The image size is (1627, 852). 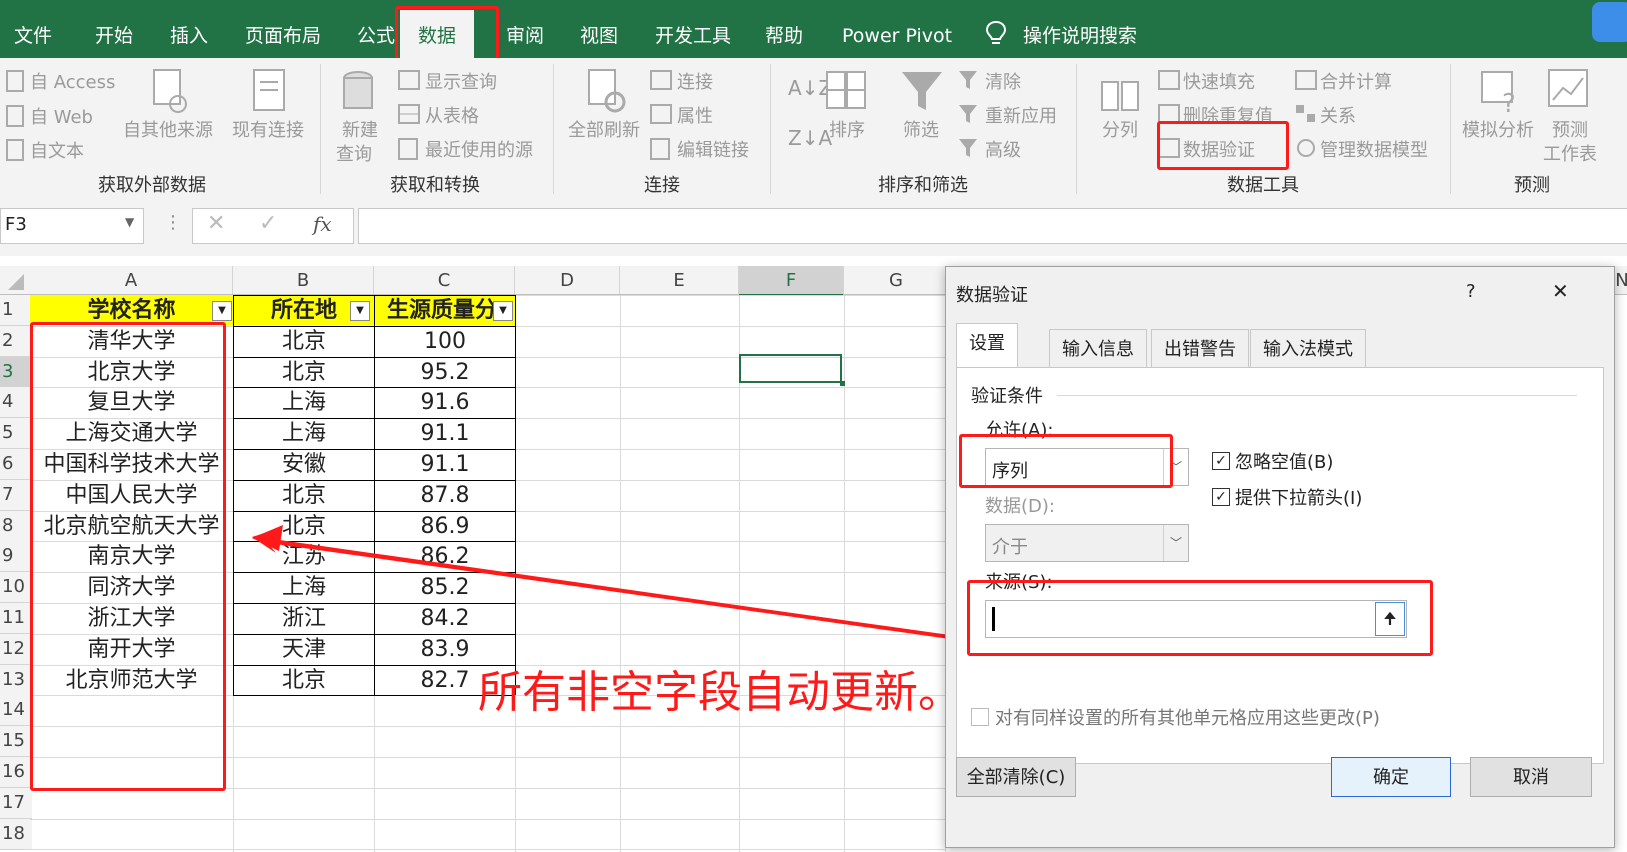 I want to click on highlight-allow-select, so click(x=1066, y=461).